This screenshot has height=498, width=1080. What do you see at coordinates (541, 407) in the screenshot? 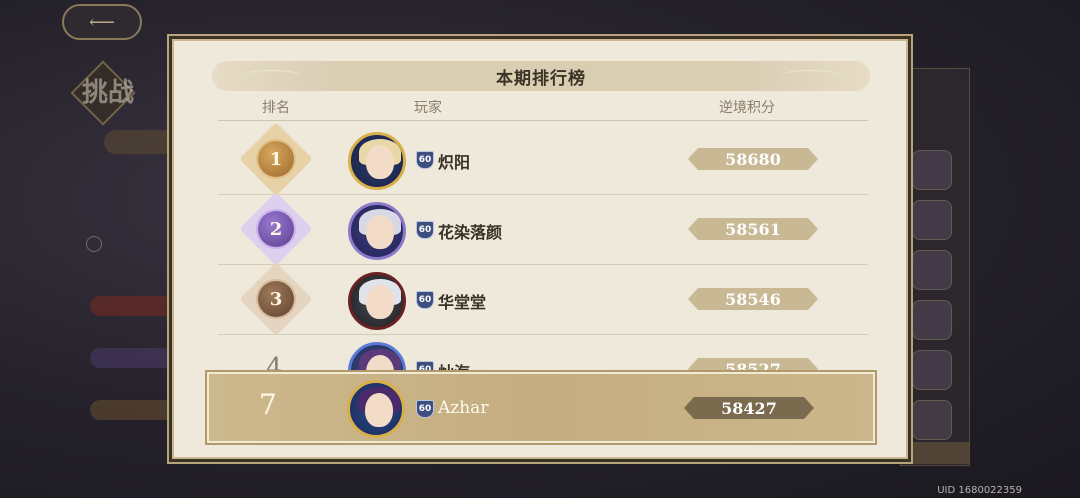
I see `self-rank-row: 7 60 Azhar 58427` at bounding box center [541, 407].